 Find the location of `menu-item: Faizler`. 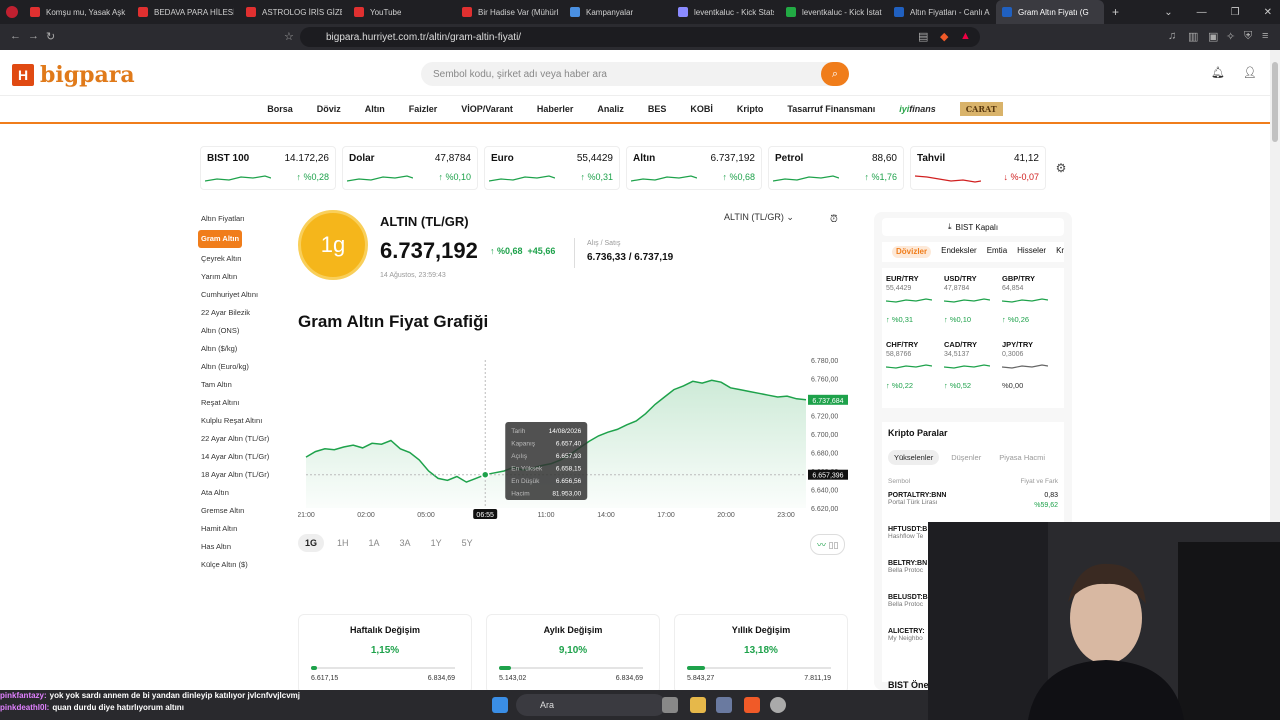

menu-item: Faizler is located at coordinates (423, 109).